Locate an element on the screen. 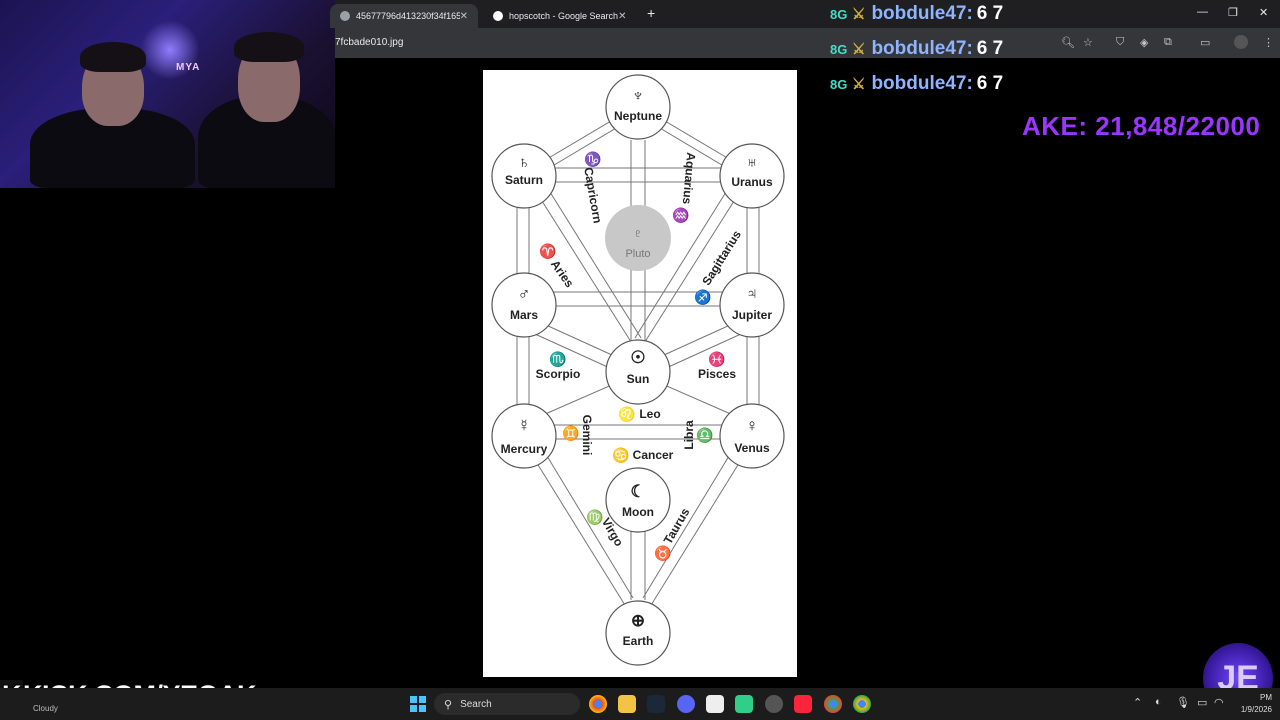 The image size is (1280, 720). jupiter-symbol: ♃ is located at coordinates (752, 293).